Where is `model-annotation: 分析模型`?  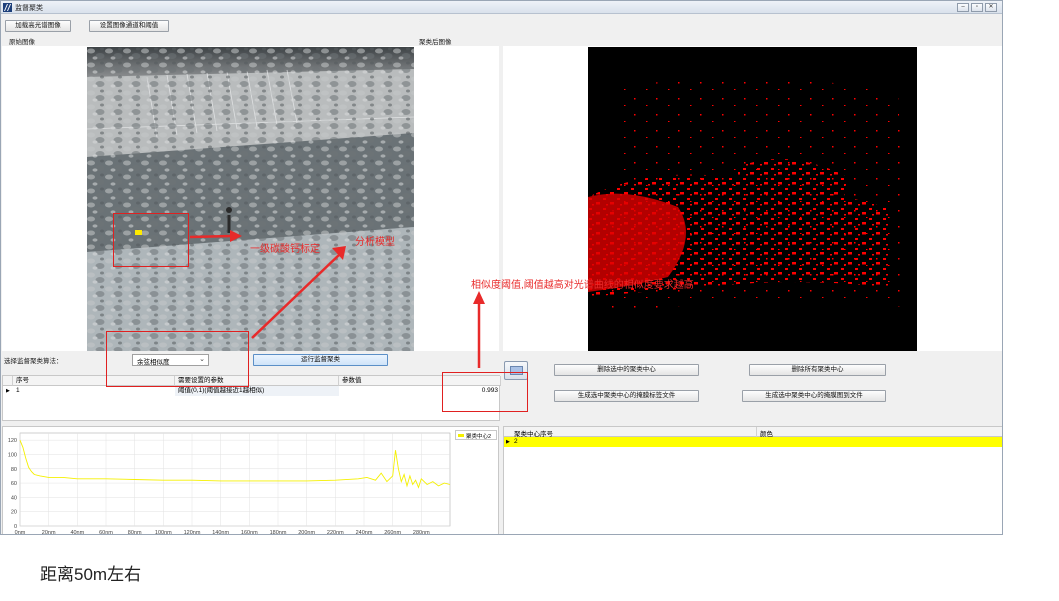 model-annotation: 分析模型 is located at coordinates (375, 242).